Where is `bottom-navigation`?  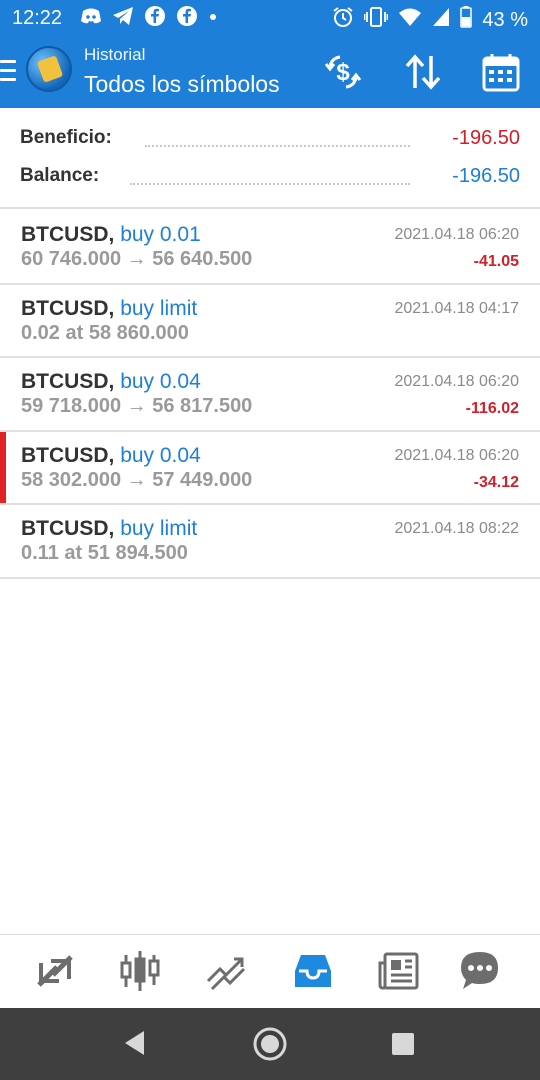 bottom-navigation is located at coordinates (270, 971).